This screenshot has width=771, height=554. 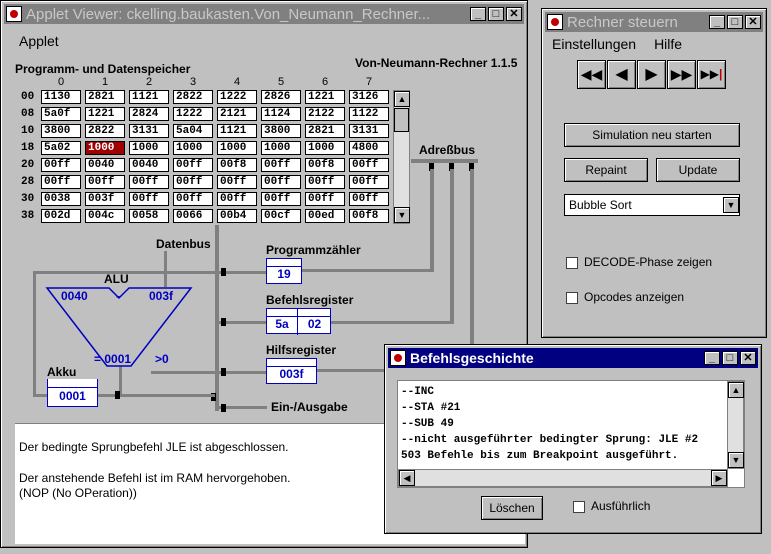 I want to click on memory-cell: 2826, so click(x=281, y=97).